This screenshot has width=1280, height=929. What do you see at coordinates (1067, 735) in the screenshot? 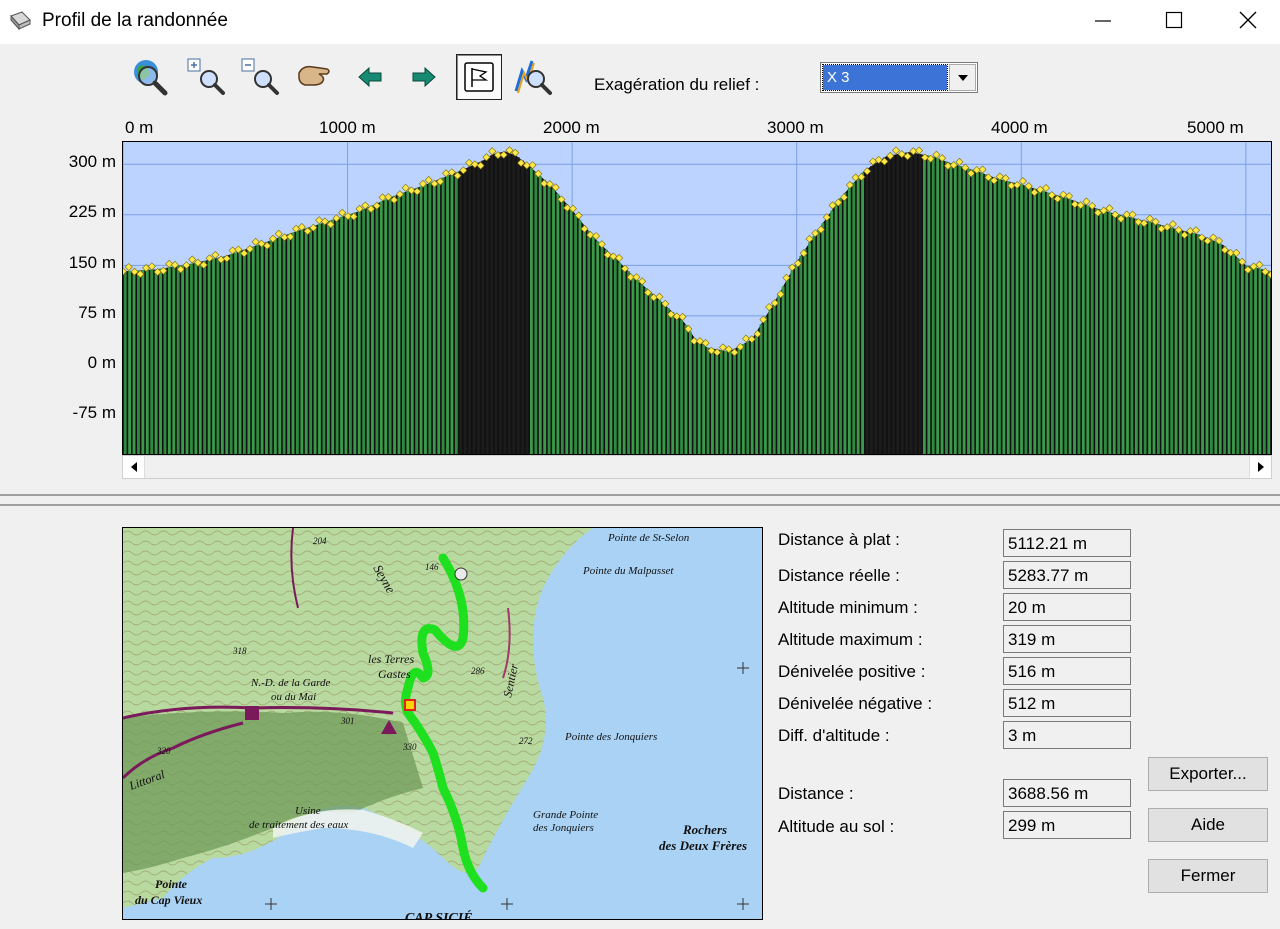
I see `stat-value-altitude-diff: 3 m` at bounding box center [1067, 735].